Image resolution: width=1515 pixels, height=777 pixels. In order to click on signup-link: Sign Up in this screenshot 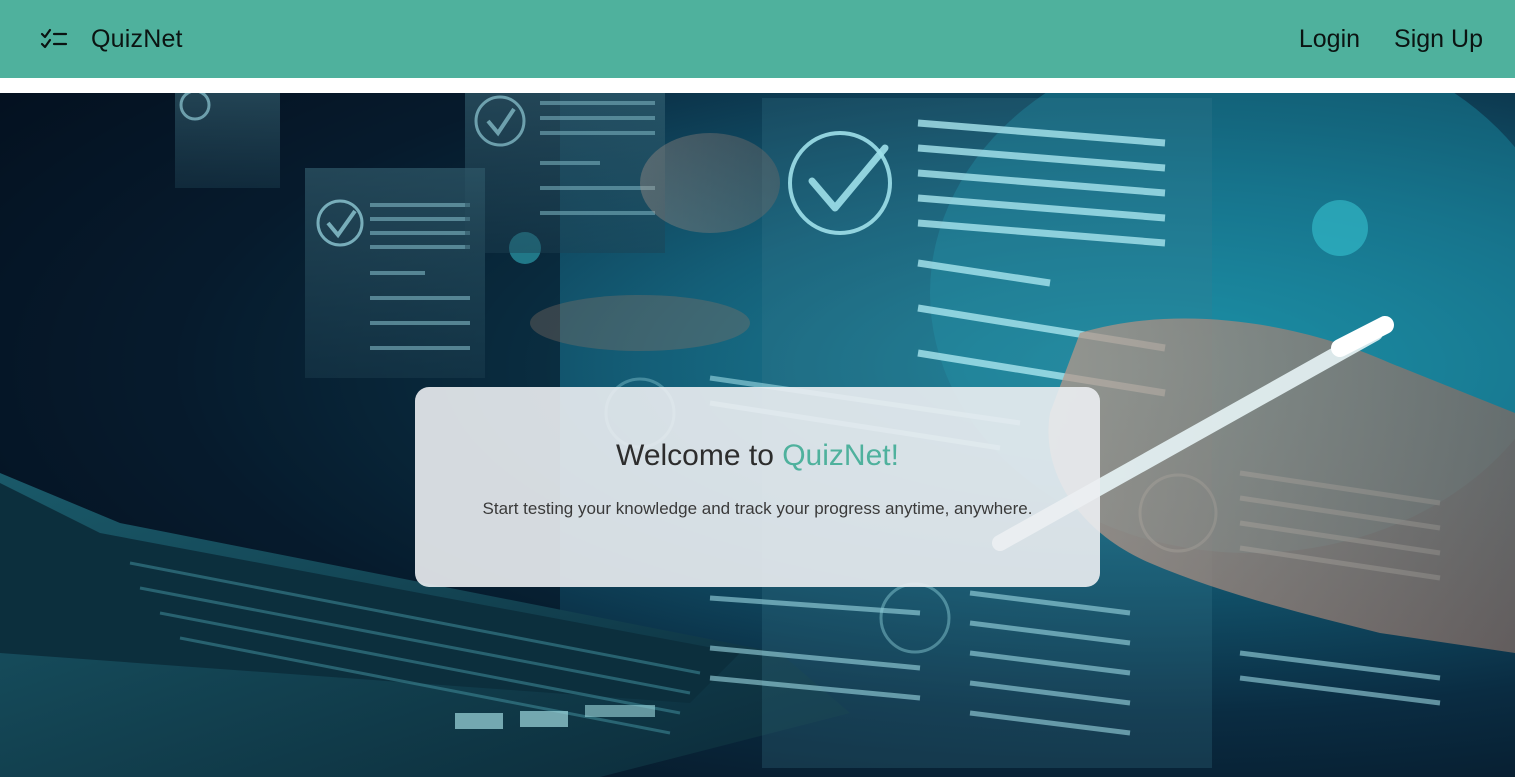, I will do `click(1438, 39)`.